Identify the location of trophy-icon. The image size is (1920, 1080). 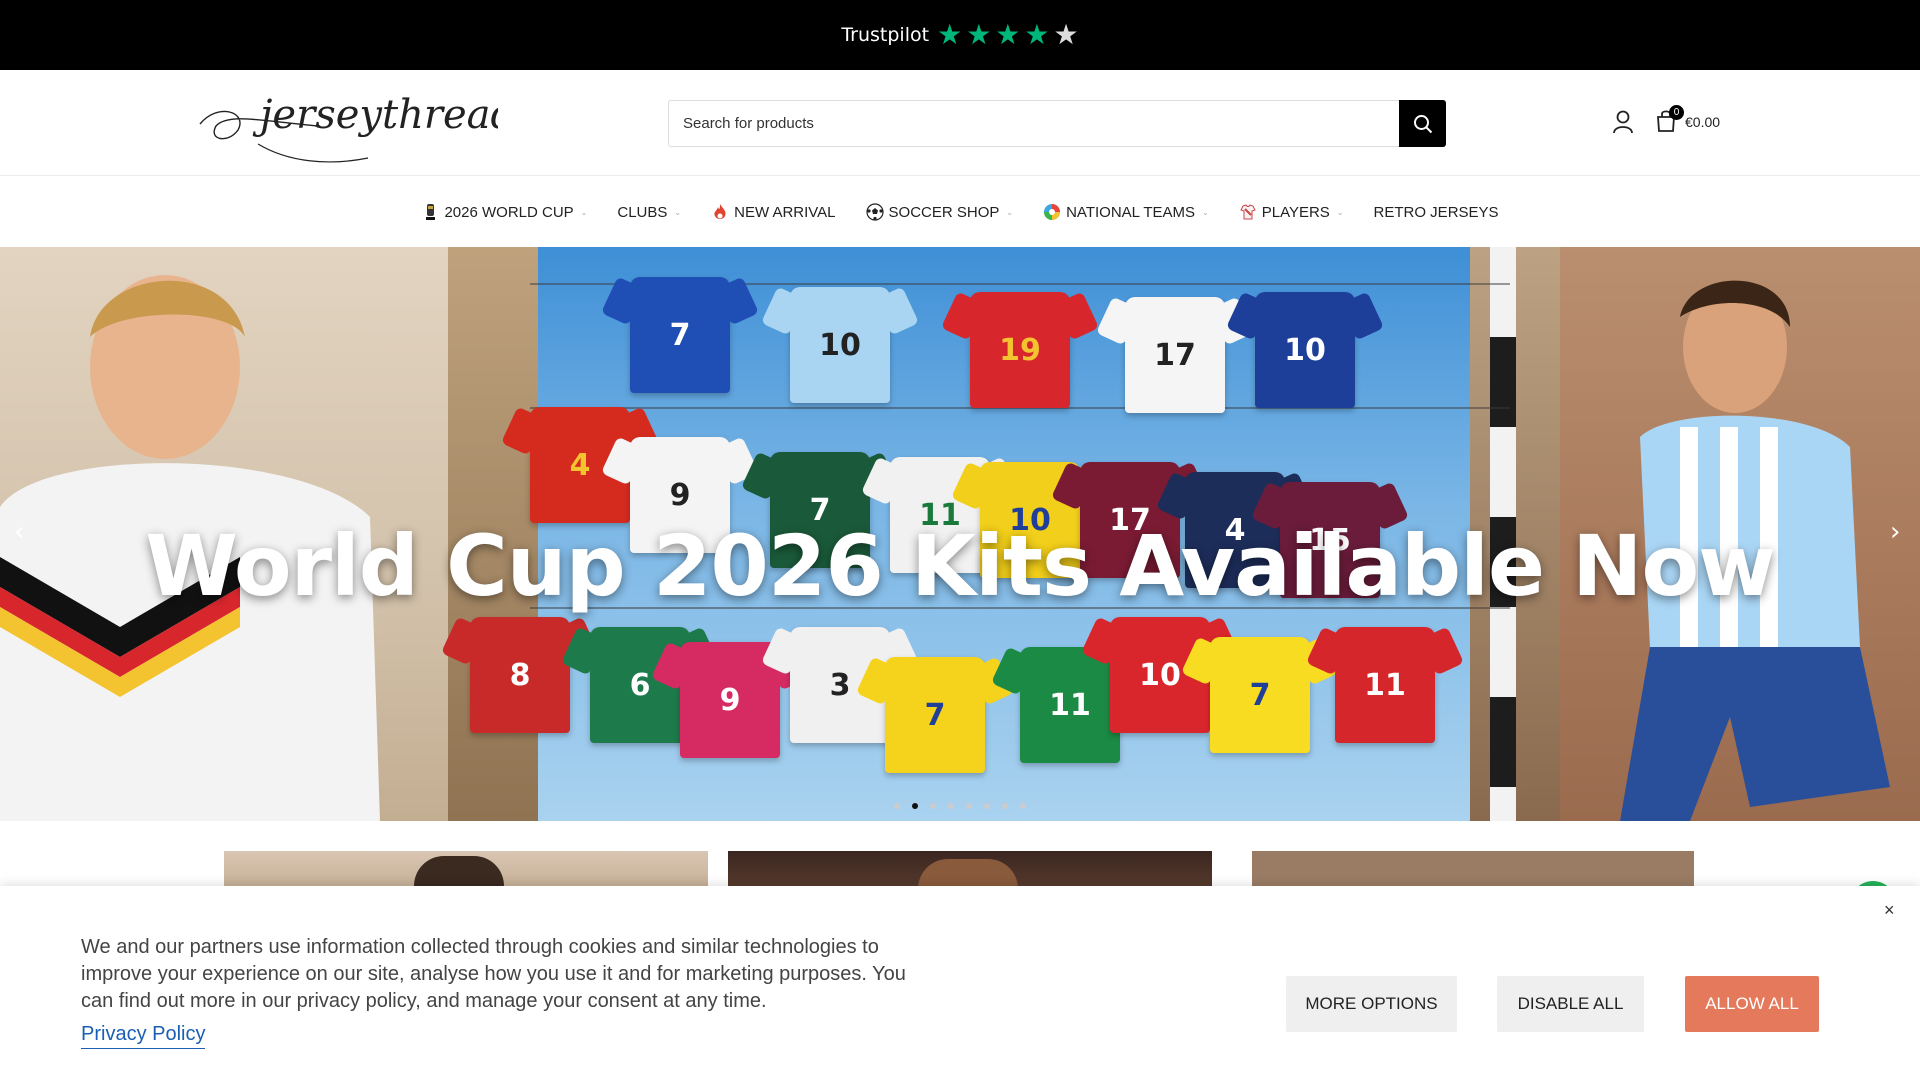
(431, 212).